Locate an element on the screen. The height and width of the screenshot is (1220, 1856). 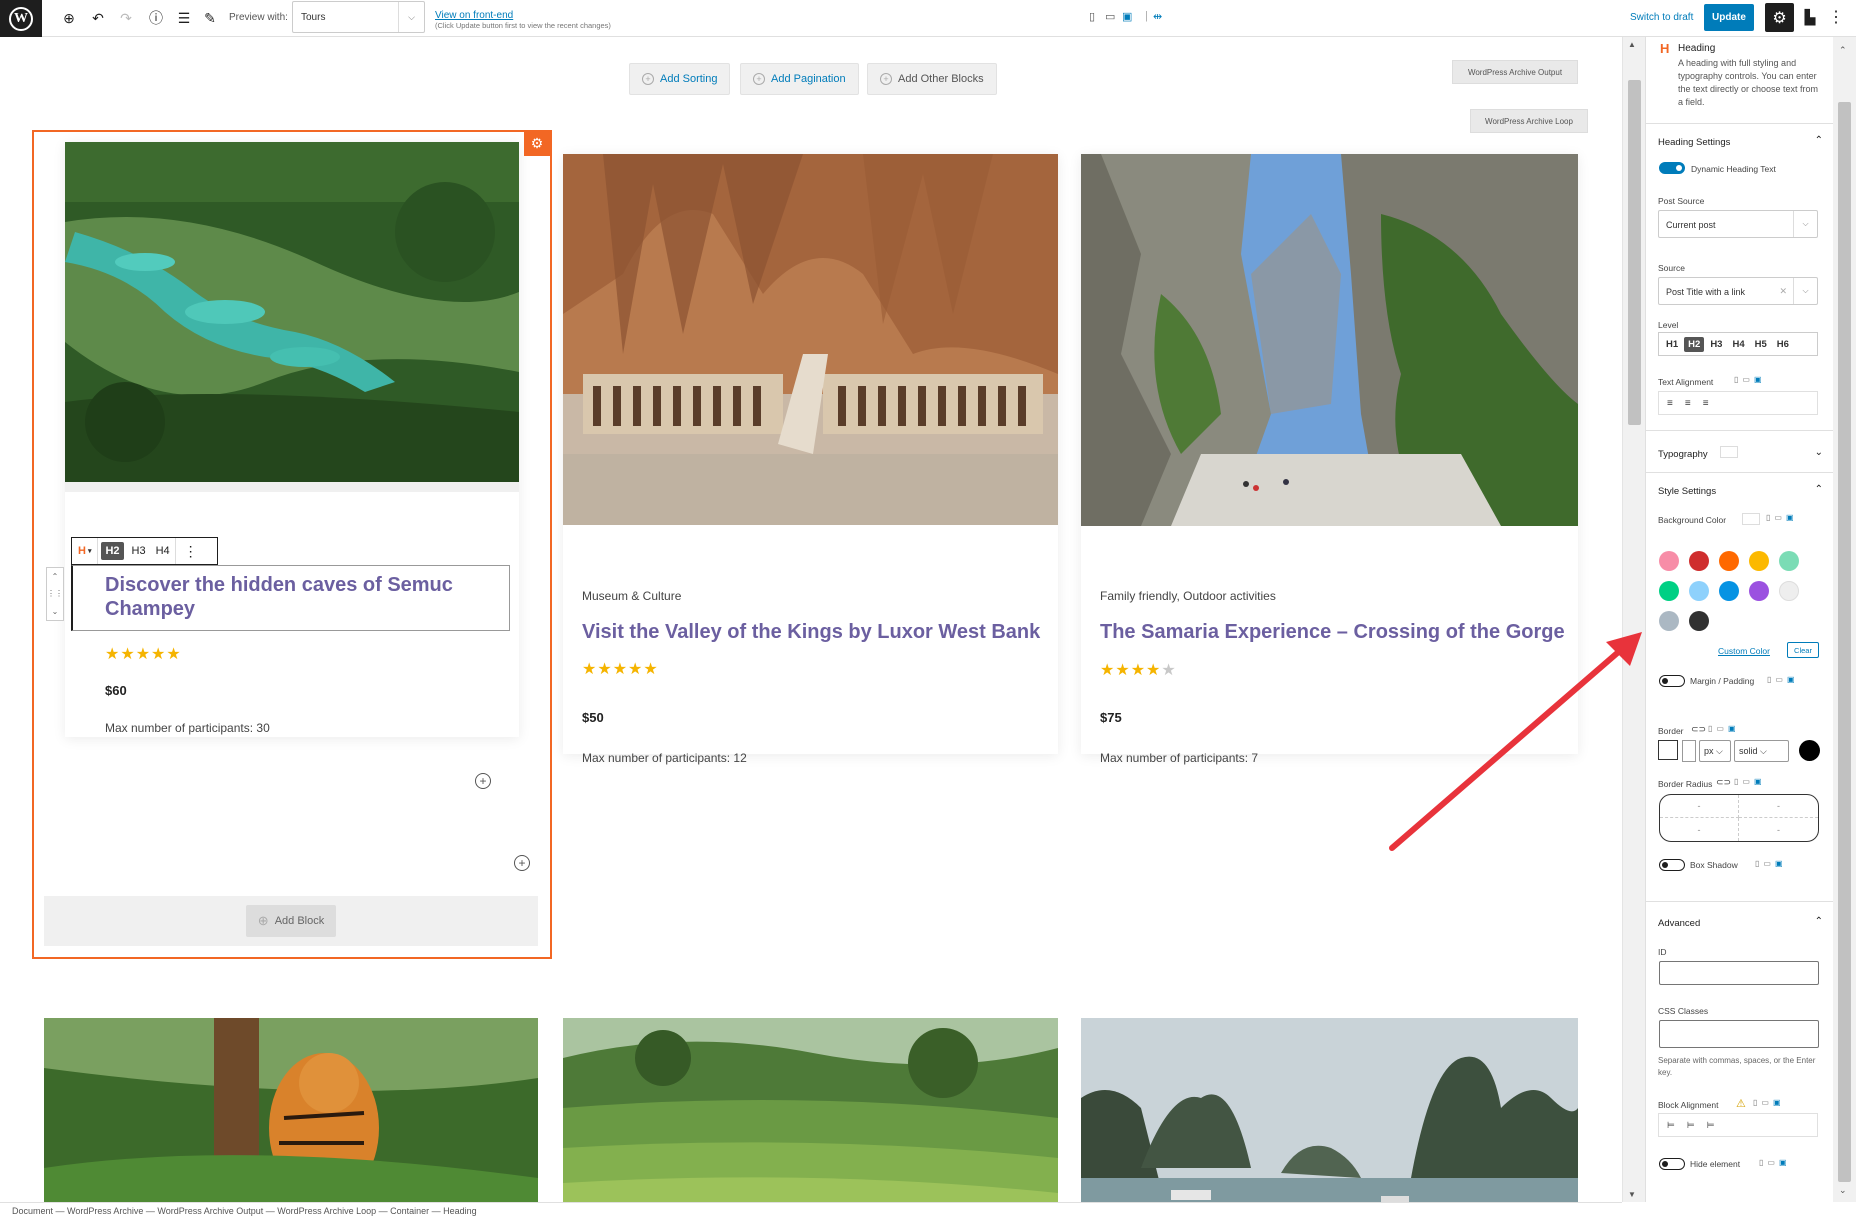
canvas-scroll-thumb is located at coordinates (1634, 252).